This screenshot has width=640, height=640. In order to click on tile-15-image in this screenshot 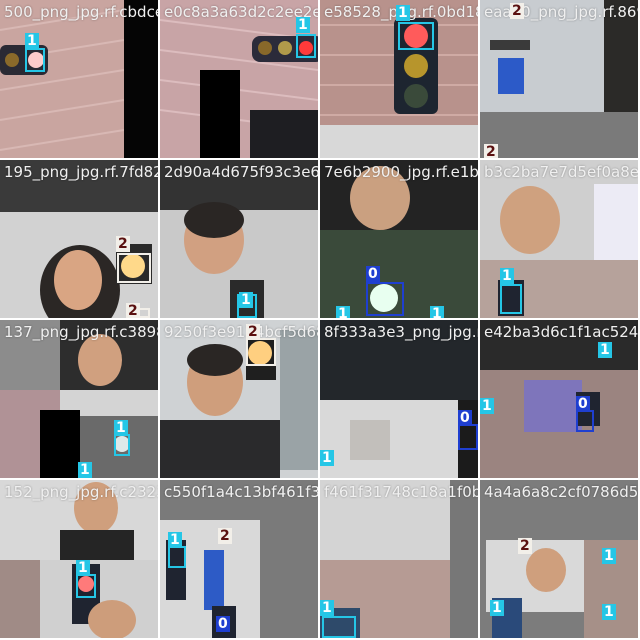, I will do `click(399, 559)`.